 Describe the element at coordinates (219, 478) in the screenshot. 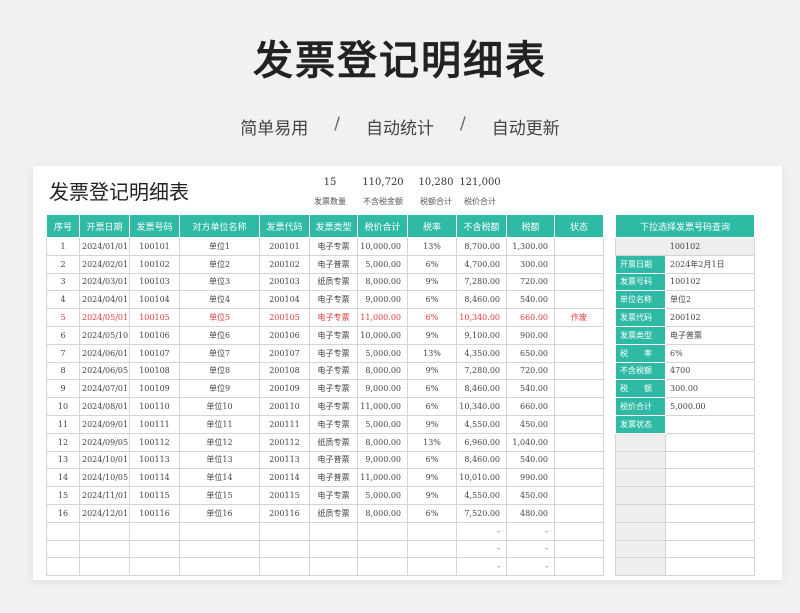

I see `cell-company: 单位14` at that location.